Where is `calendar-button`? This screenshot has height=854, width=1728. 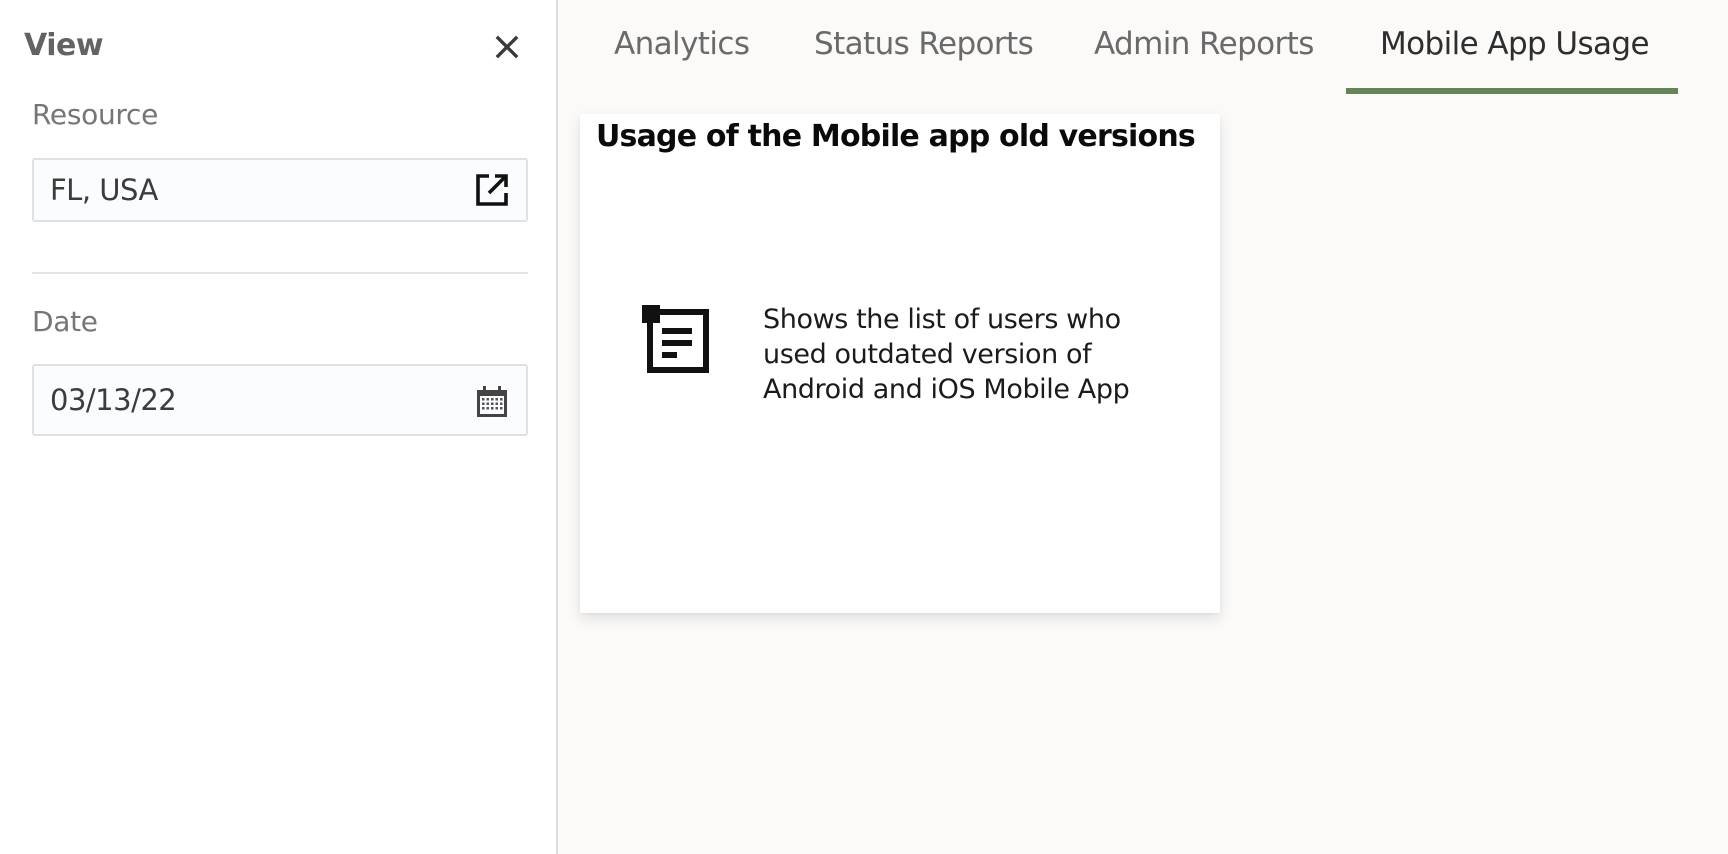
calendar-button is located at coordinates (492, 404).